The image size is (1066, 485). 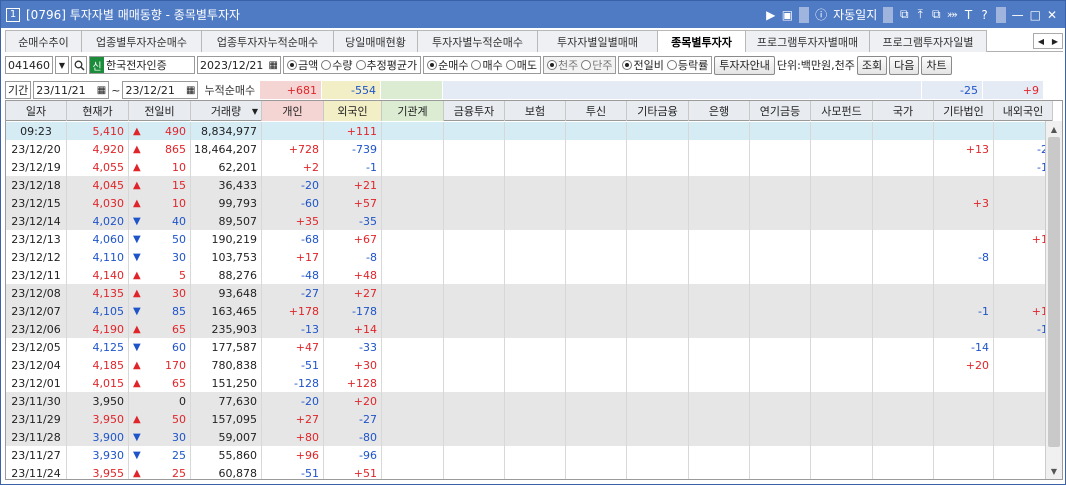 What do you see at coordinates (79, 65) in the screenshot?
I see `search-icon` at bounding box center [79, 65].